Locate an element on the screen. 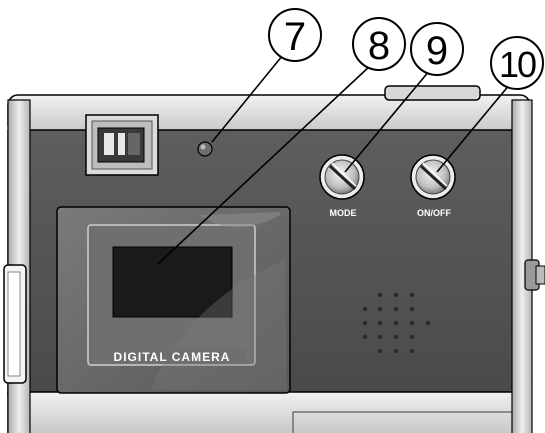 This screenshot has height=433, width=545. callout-10-number: 10 is located at coordinates (517, 64).